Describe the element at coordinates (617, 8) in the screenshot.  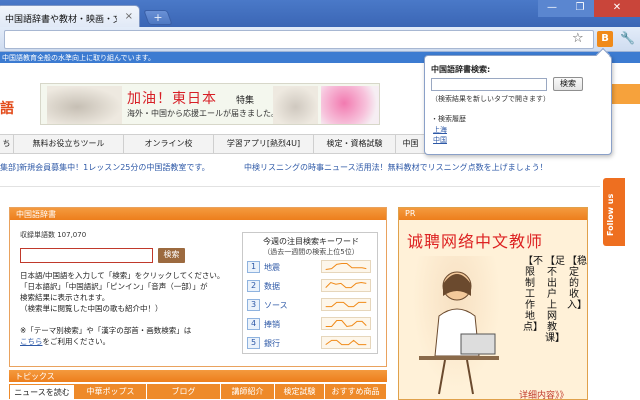
I see `close-window-button: ✕` at that location.